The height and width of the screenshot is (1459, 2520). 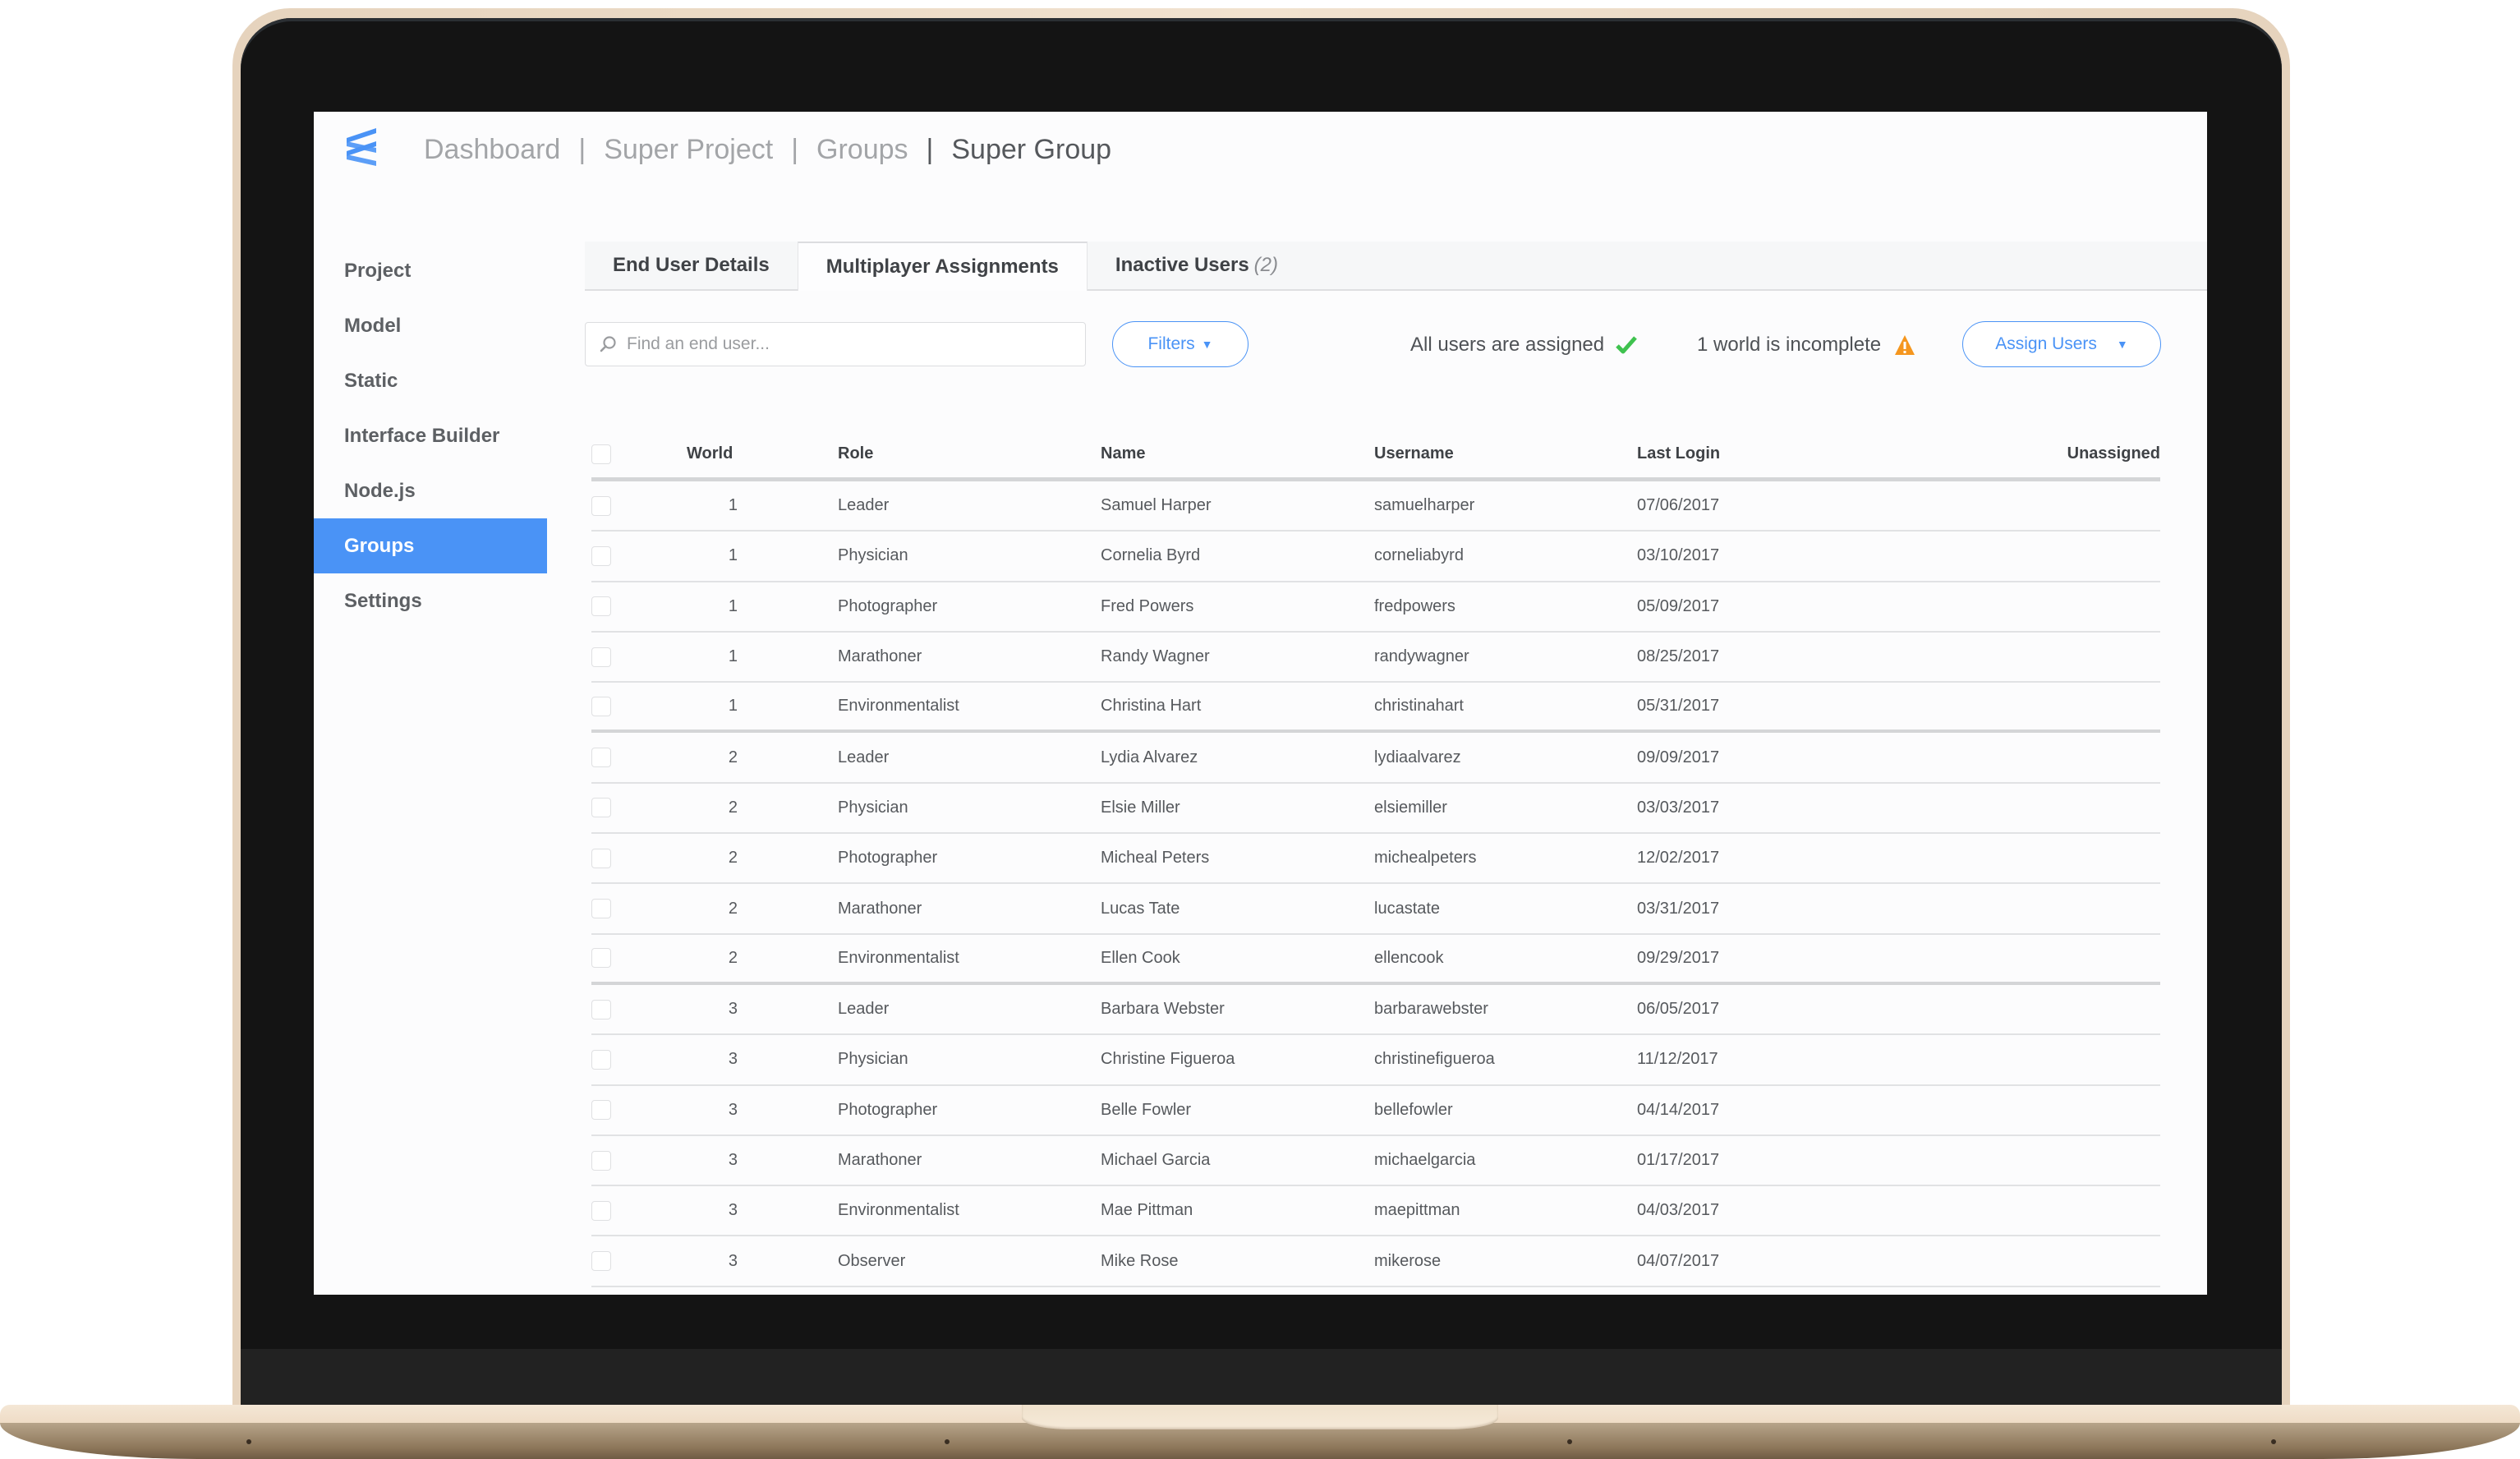 What do you see at coordinates (691, 265) in the screenshot?
I see `tab-end-user-details: End User Details` at bounding box center [691, 265].